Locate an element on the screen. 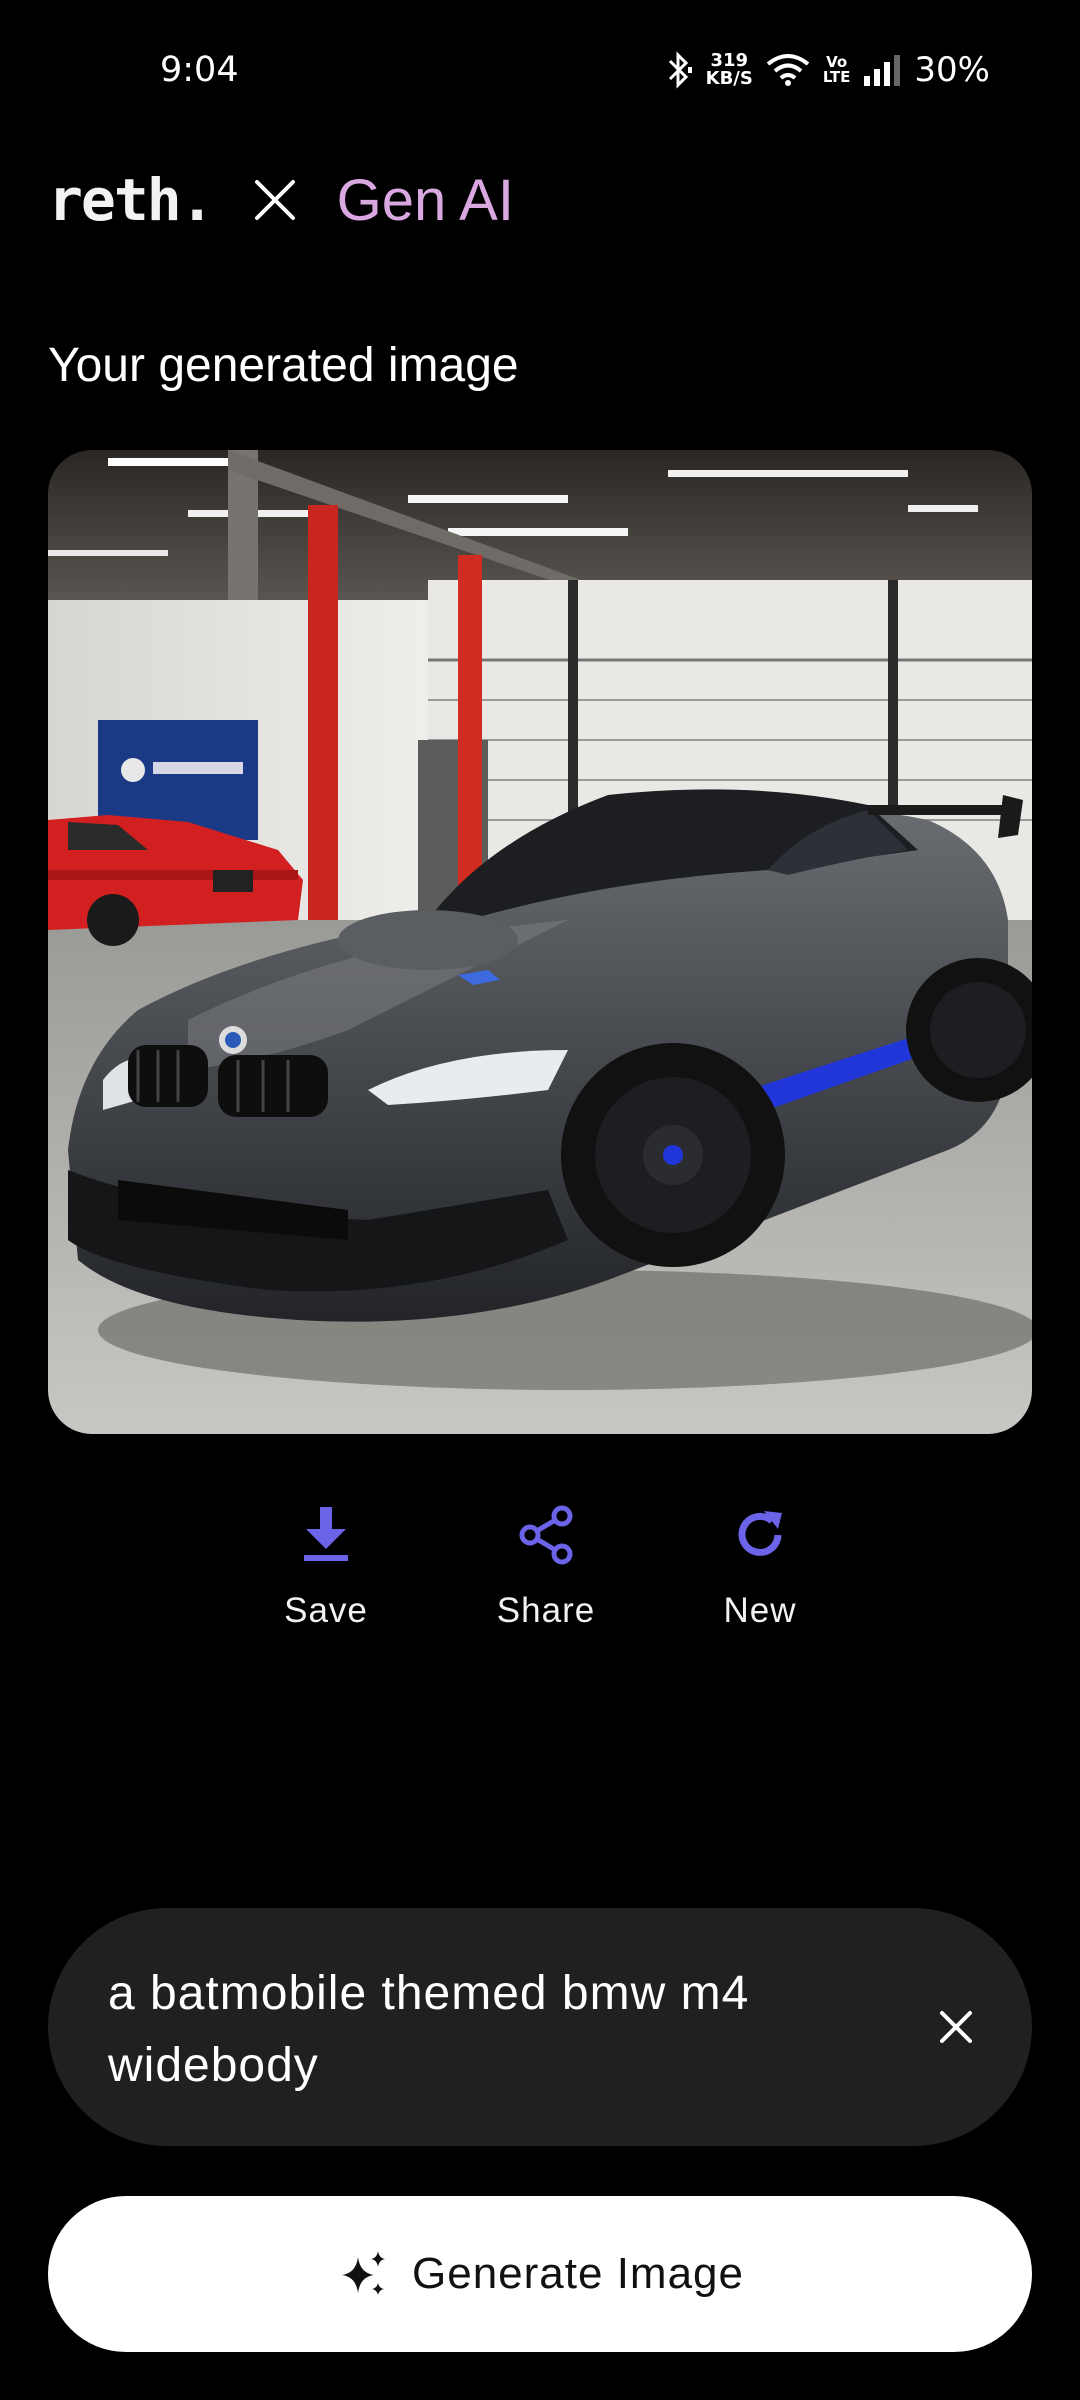 The width and height of the screenshot is (1080, 2400). signal-icon is located at coordinates (882, 70).